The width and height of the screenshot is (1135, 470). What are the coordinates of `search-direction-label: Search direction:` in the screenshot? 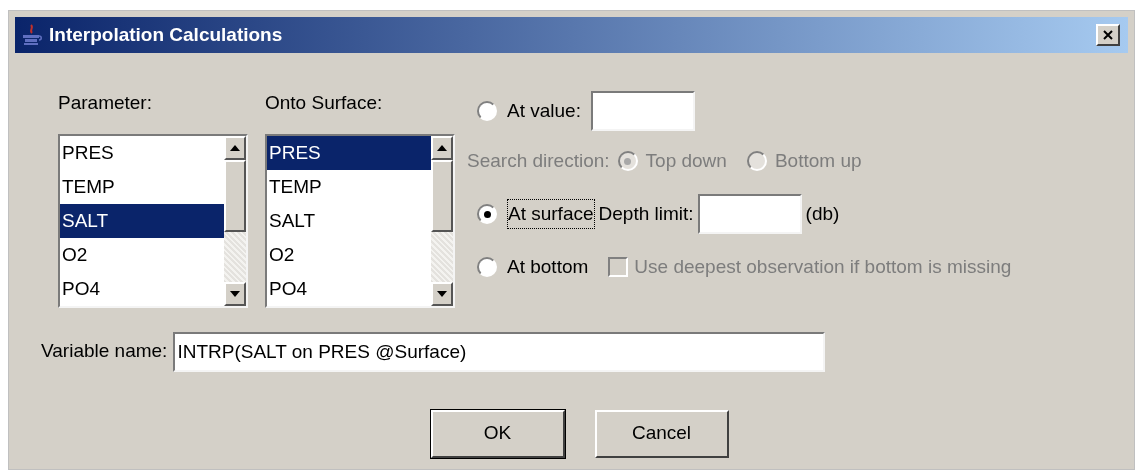 It's located at (538, 160).